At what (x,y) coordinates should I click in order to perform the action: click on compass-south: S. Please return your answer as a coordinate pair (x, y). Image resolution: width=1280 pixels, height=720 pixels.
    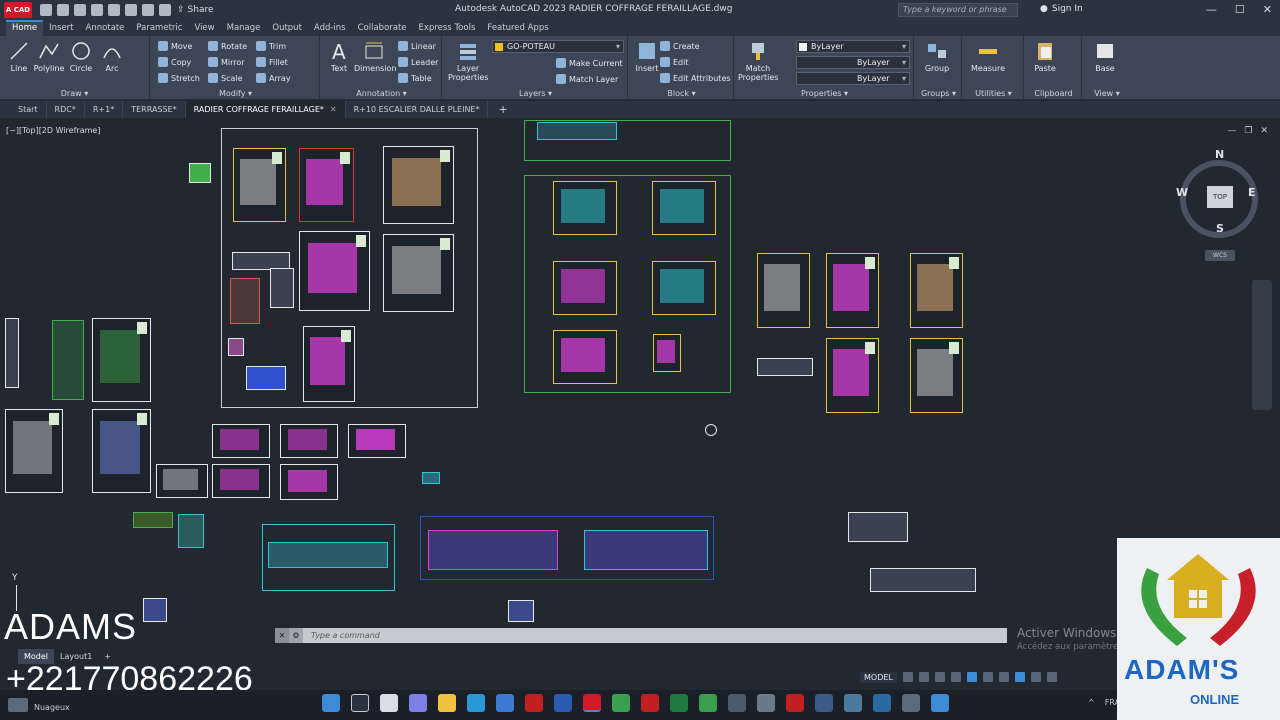
    Looking at the image, I should click on (1220, 228).